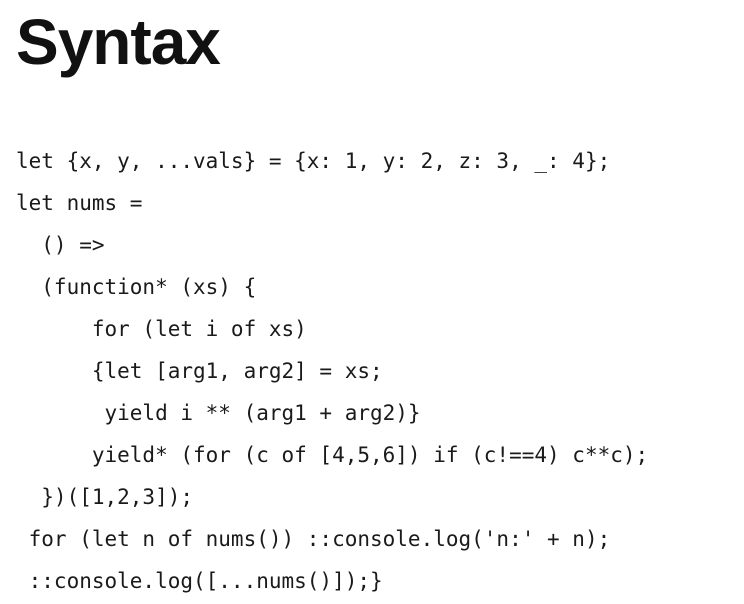 This screenshot has width=744, height=604. Describe the element at coordinates (79, 203) in the screenshot. I see `code-line-2: let nums =` at that location.